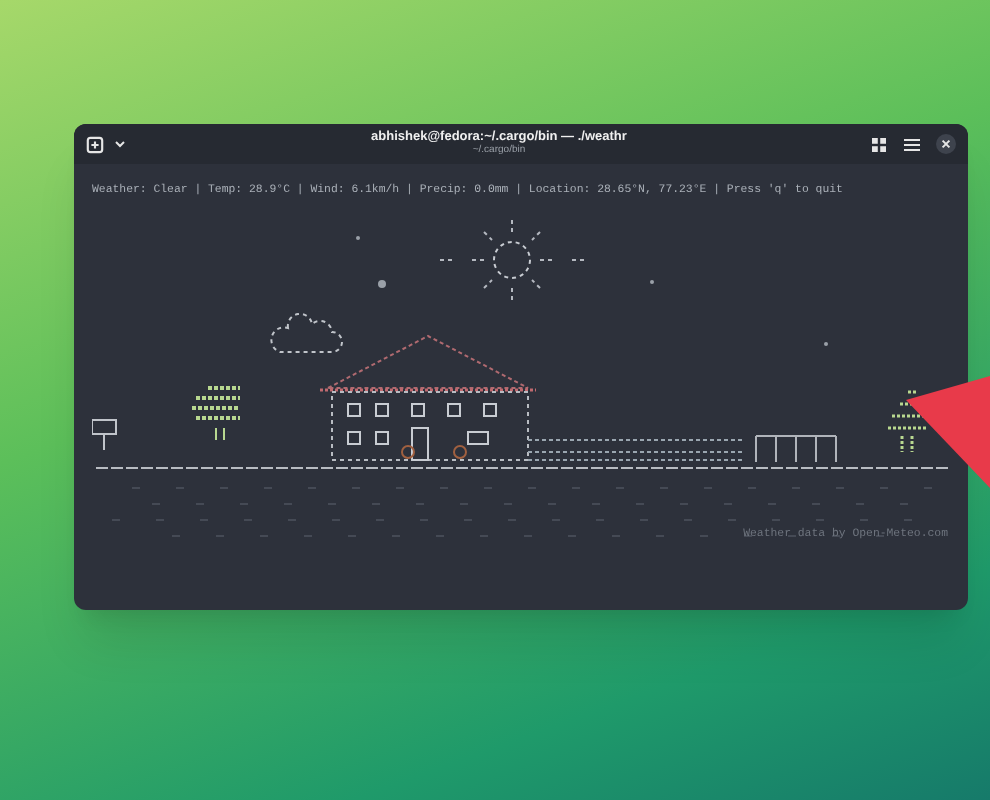 The image size is (990, 800). What do you see at coordinates (879, 144) in the screenshot?
I see `grid-icon` at bounding box center [879, 144].